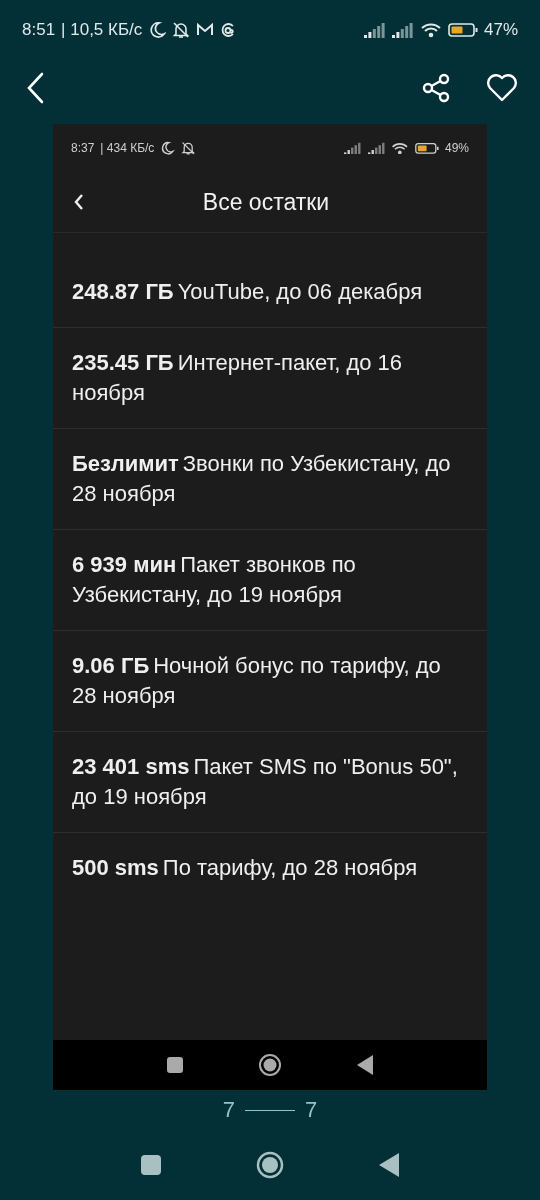 The image size is (540, 1200). Describe the element at coordinates (270, 782) in the screenshot. I see `balance-item: 23 401 sms Пакет SMS по "Bonus 50", до 19 ноября` at that location.